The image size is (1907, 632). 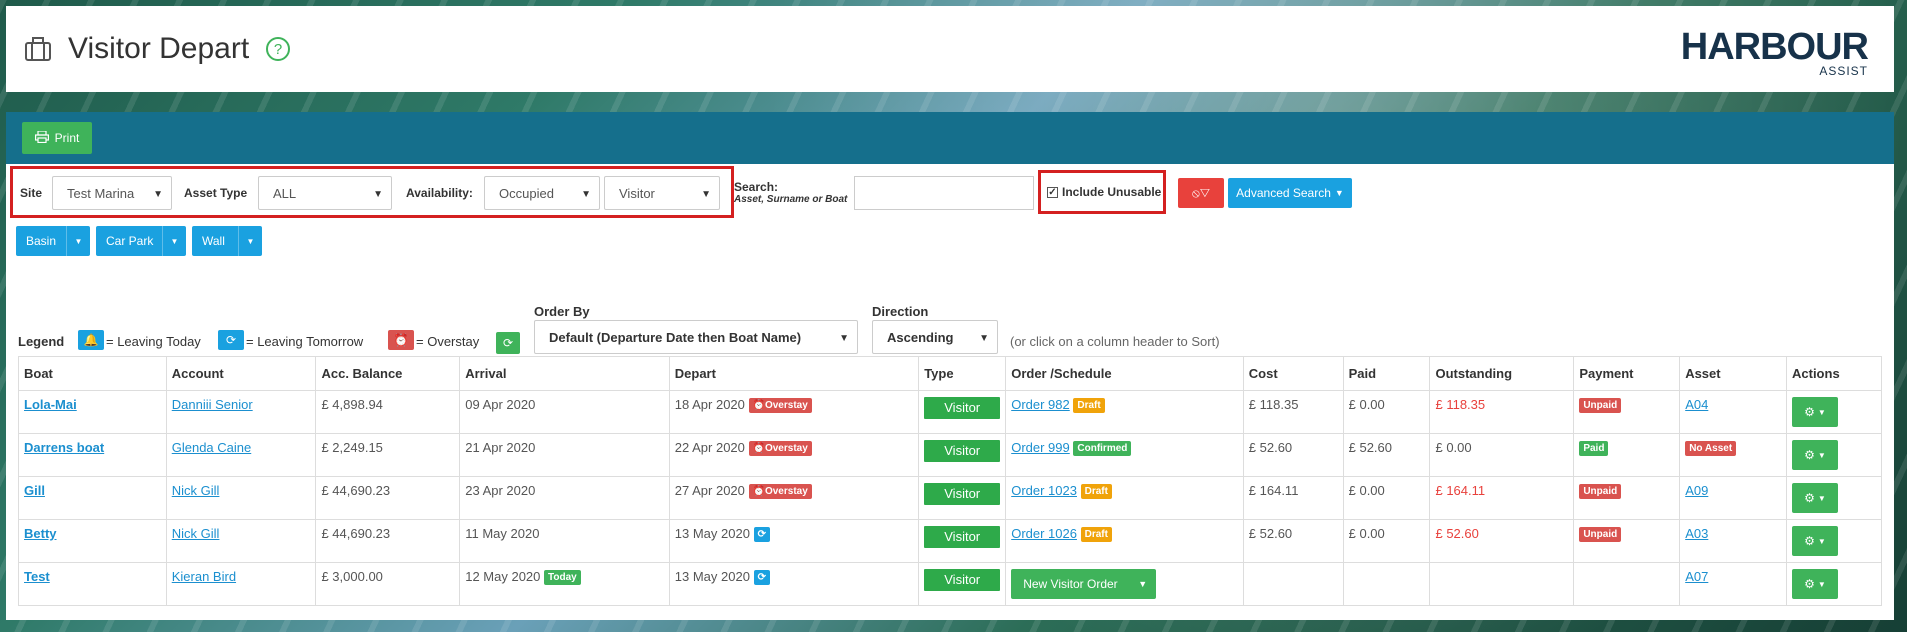 What do you see at coordinates (1201, 193) in the screenshot?
I see `clear-filter-button: ⦸▽` at bounding box center [1201, 193].